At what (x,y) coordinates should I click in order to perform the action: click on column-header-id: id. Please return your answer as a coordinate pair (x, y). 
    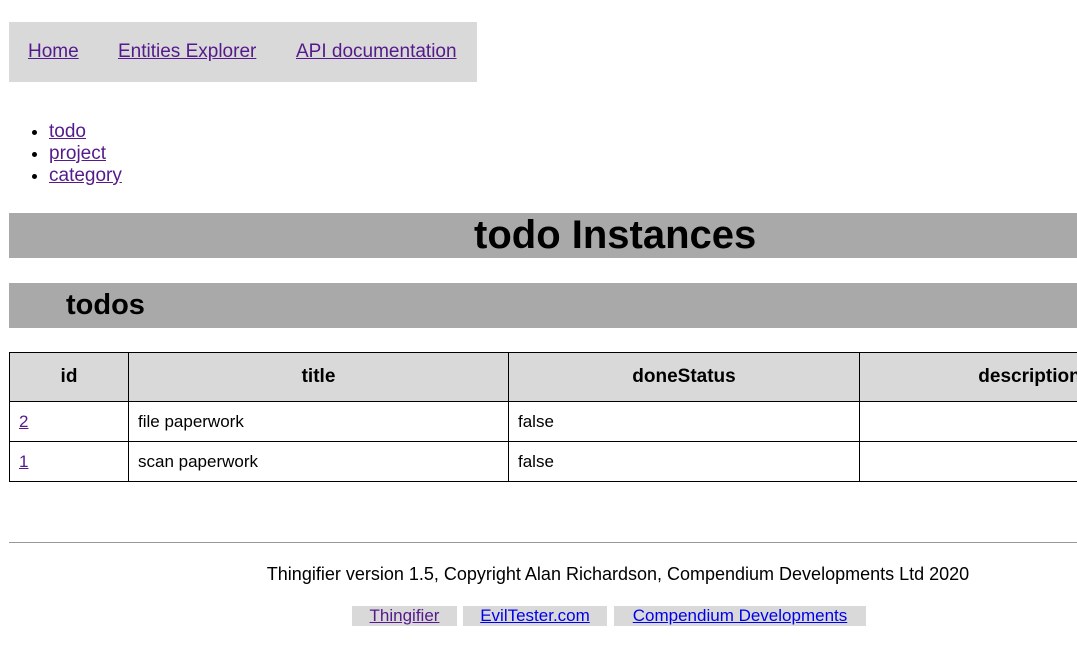
    Looking at the image, I should click on (69, 377).